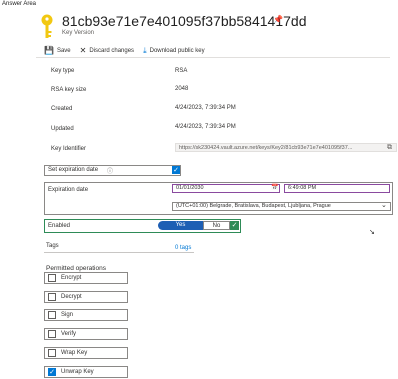 The height and width of the screenshot is (379, 398). Describe the element at coordinates (62, 109) in the screenshot. I see `created-label: Created` at that location.